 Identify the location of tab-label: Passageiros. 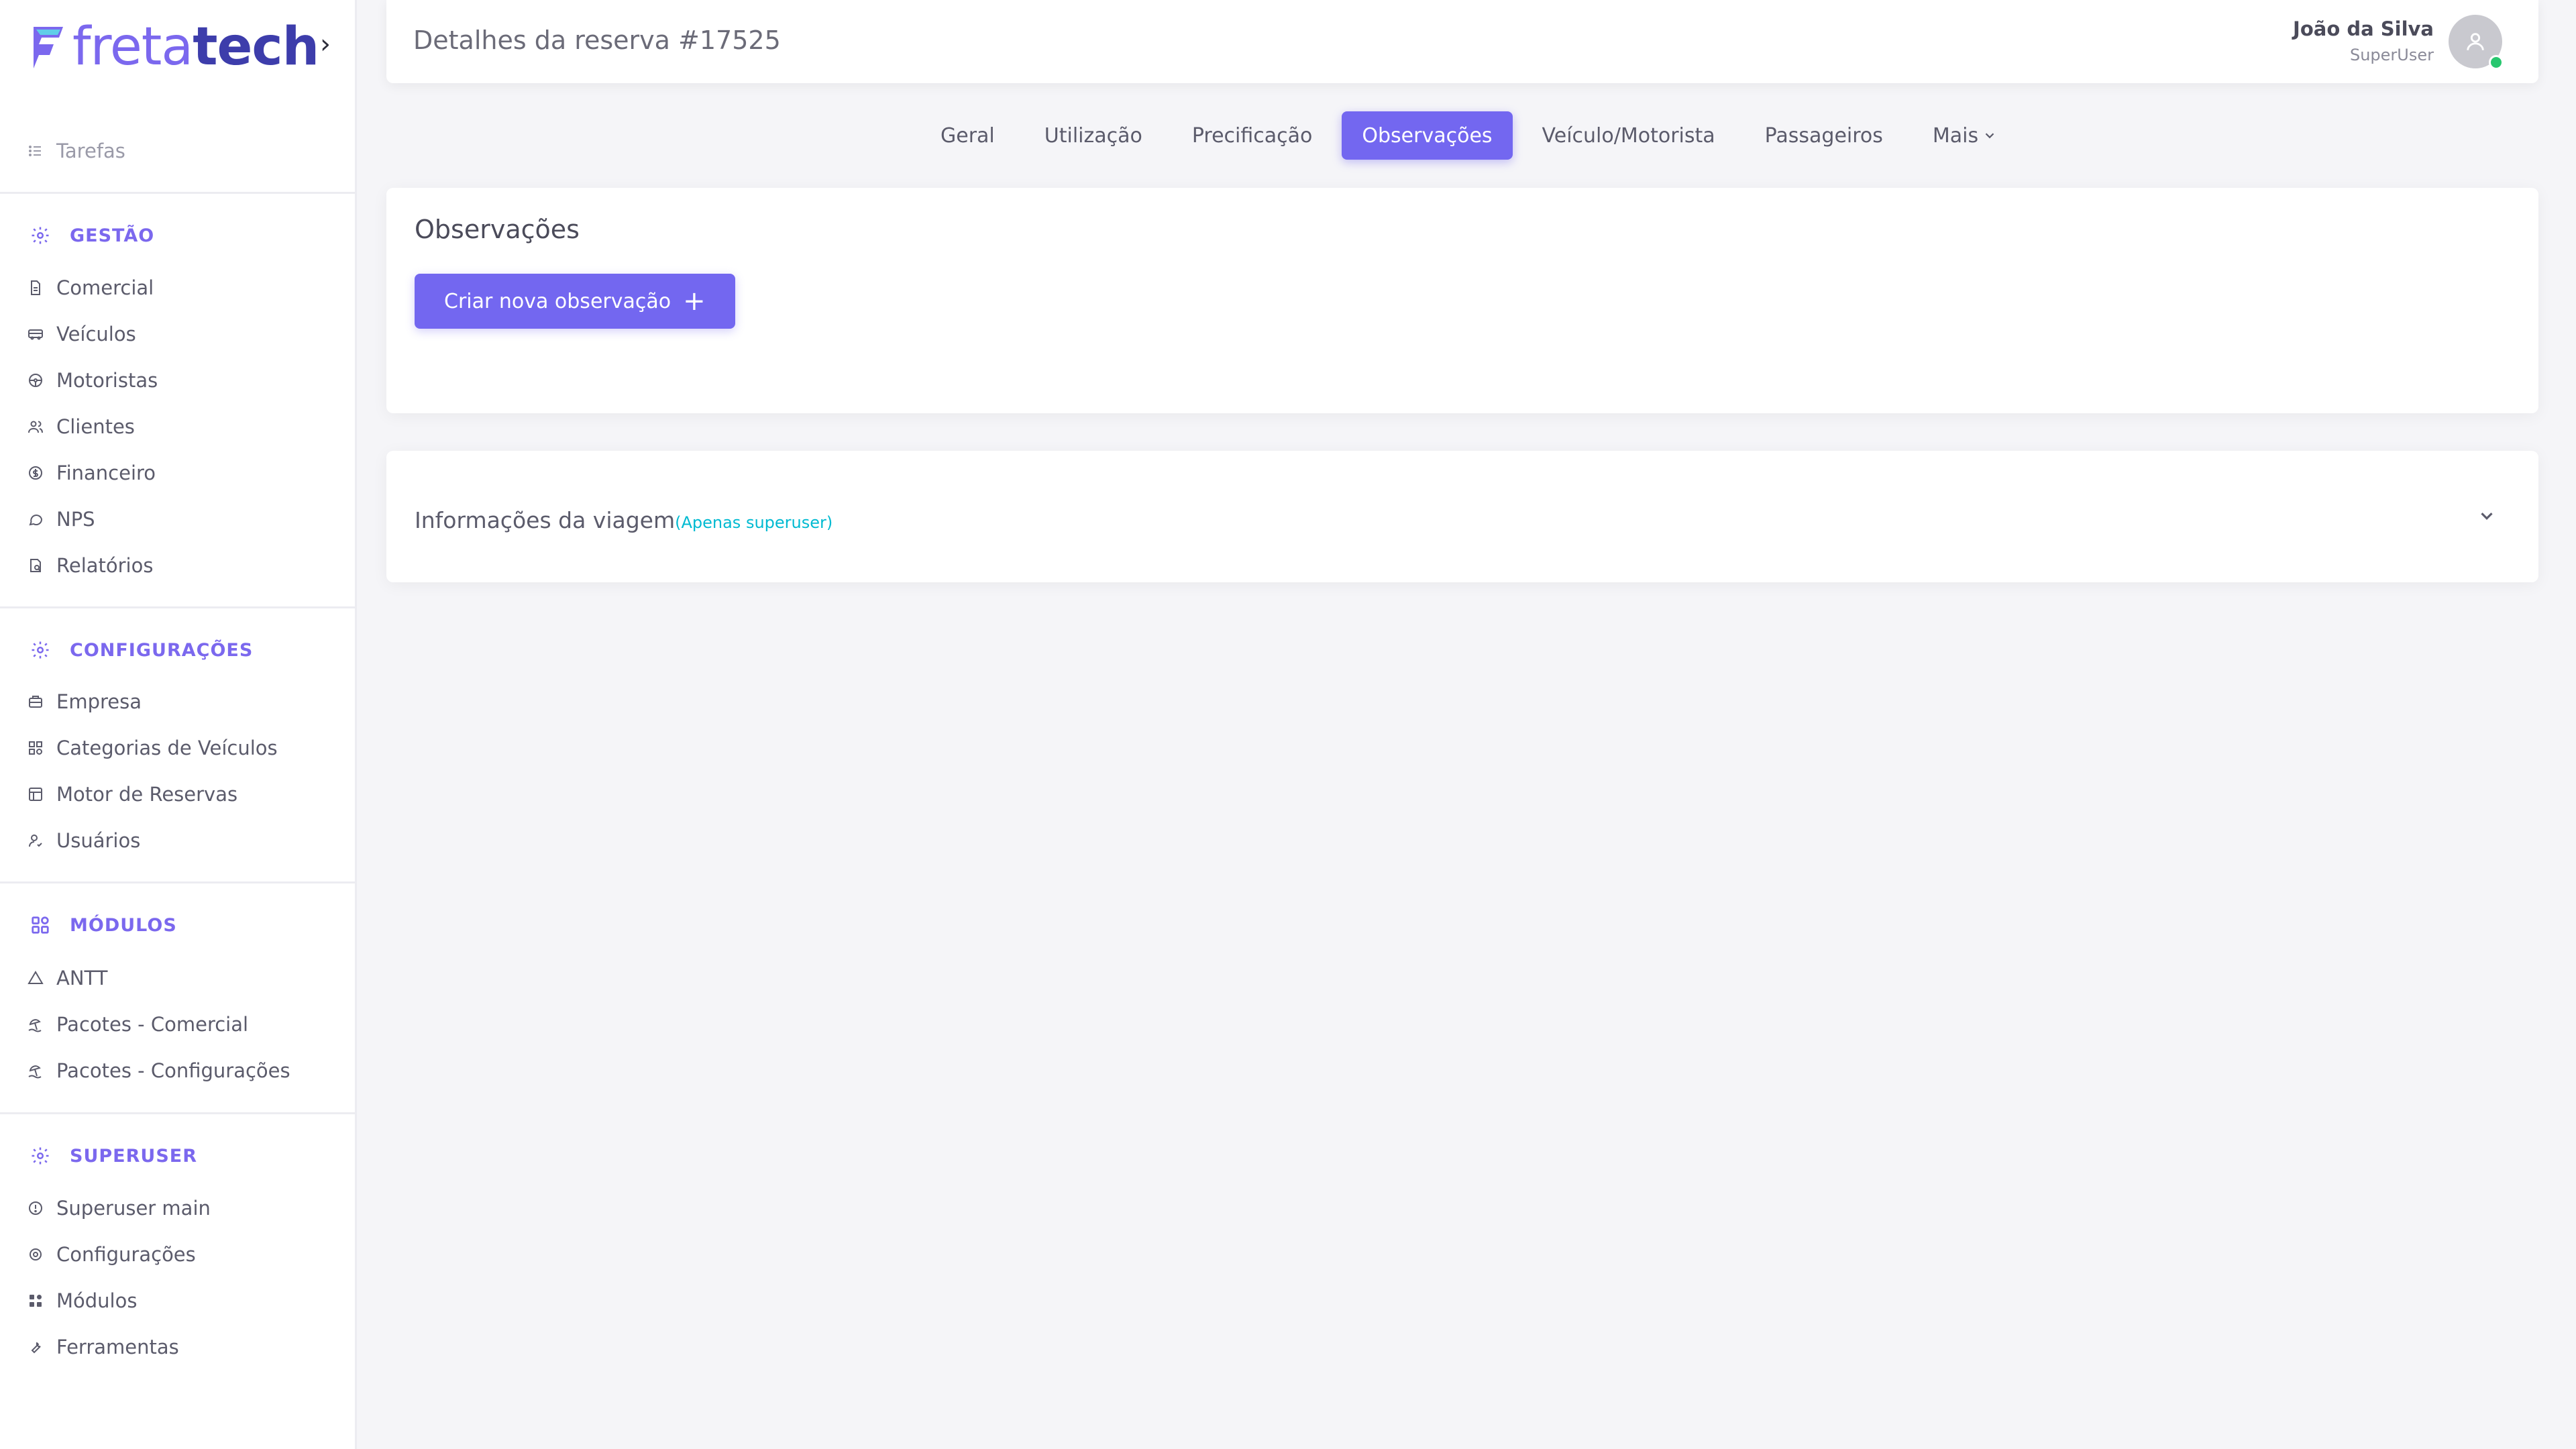
(1823, 135).